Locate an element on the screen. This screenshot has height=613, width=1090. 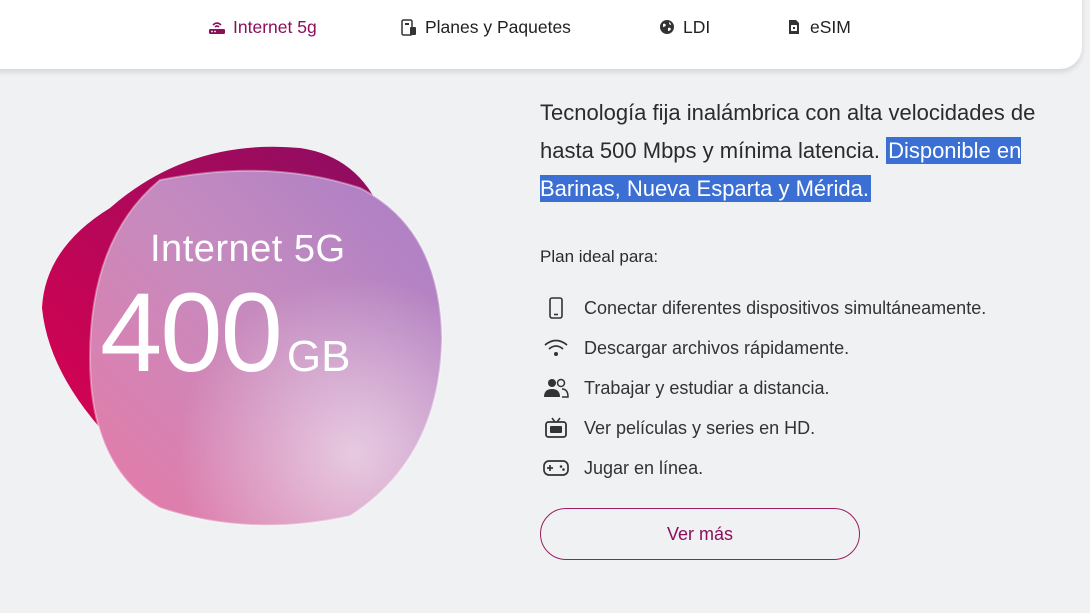
tv-icon is located at coordinates (556, 428).